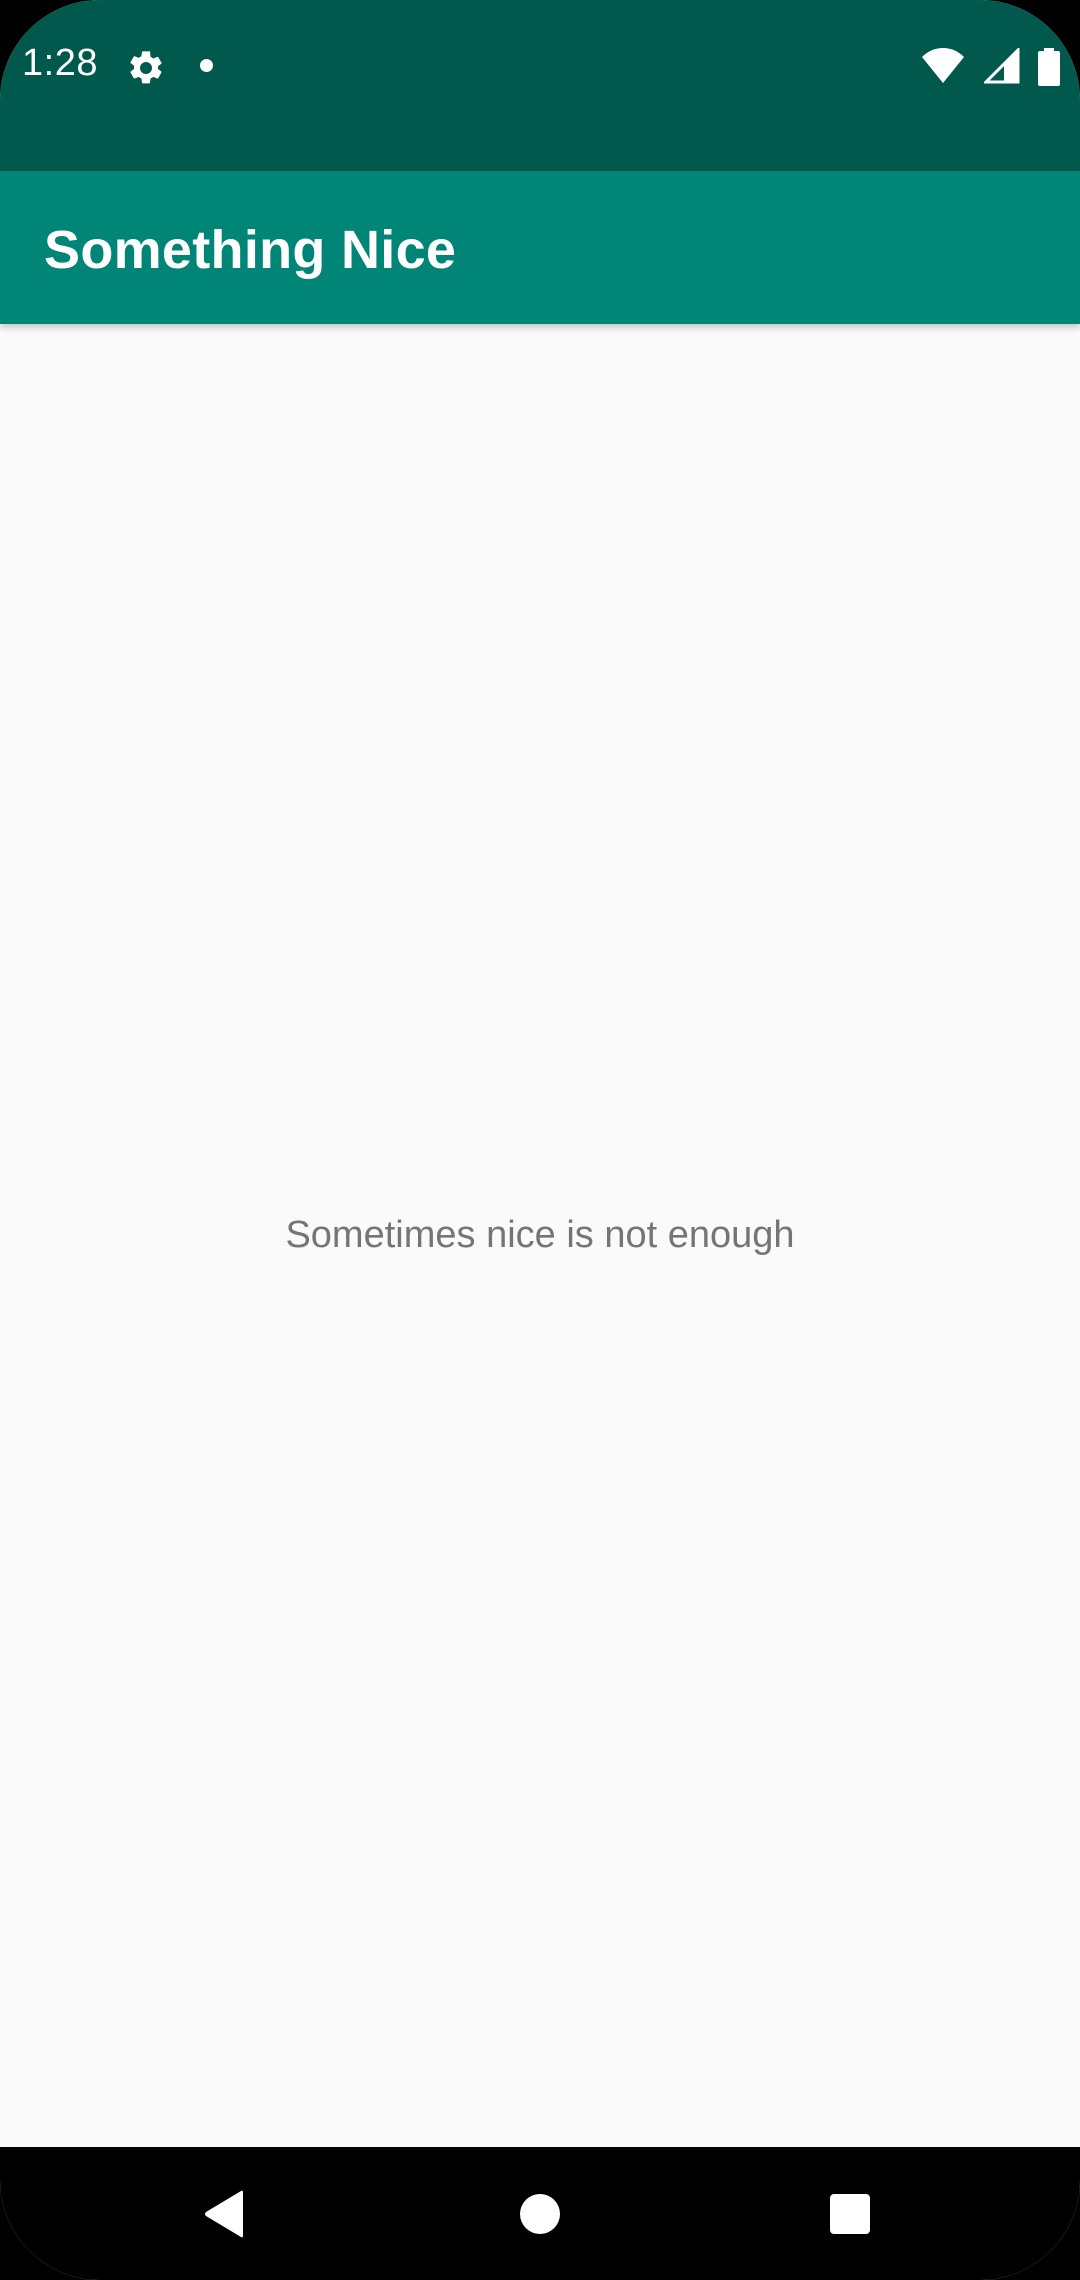 The height and width of the screenshot is (2280, 1080). What do you see at coordinates (540, 247) in the screenshot?
I see `app-bar: Something Nice` at bounding box center [540, 247].